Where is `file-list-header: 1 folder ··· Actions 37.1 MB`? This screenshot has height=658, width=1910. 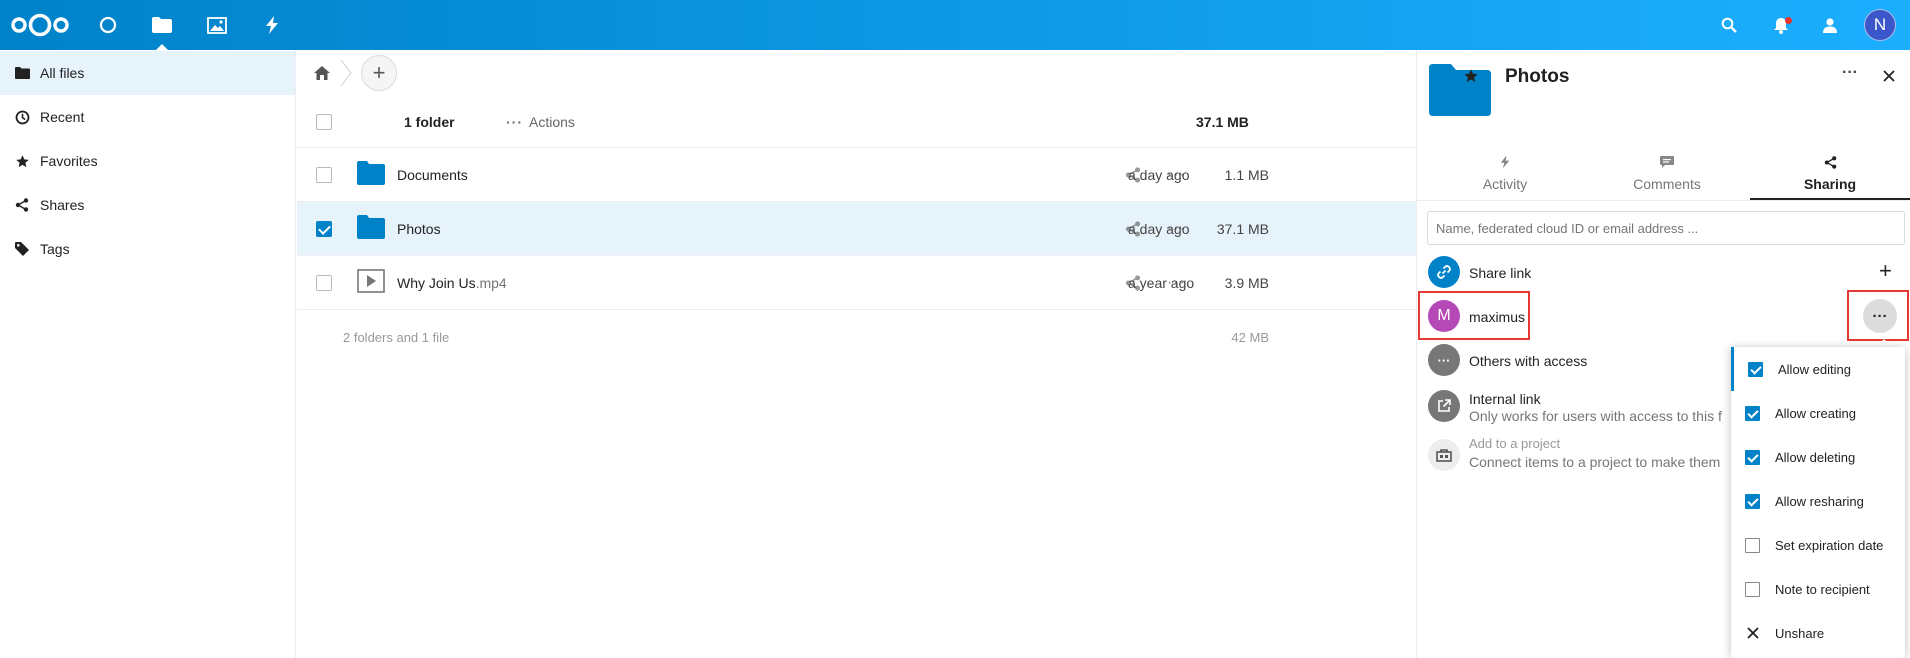 file-list-header: 1 folder ··· Actions 37.1 MB is located at coordinates (856, 122).